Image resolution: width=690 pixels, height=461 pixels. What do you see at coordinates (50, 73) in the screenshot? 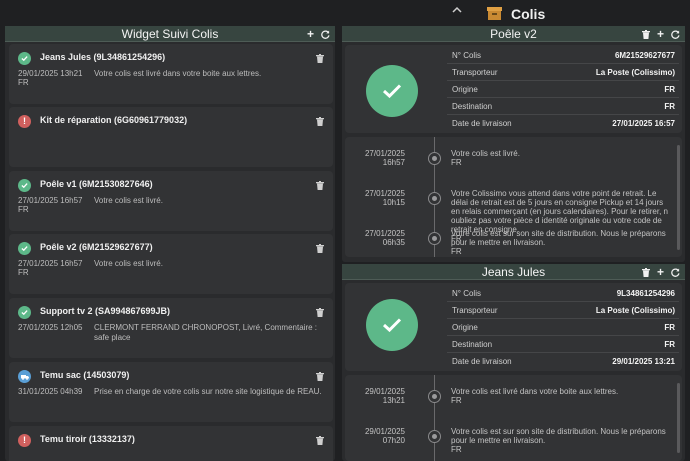
I see `item-date: 29/01/2025 13h21` at bounding box center [50, 73].